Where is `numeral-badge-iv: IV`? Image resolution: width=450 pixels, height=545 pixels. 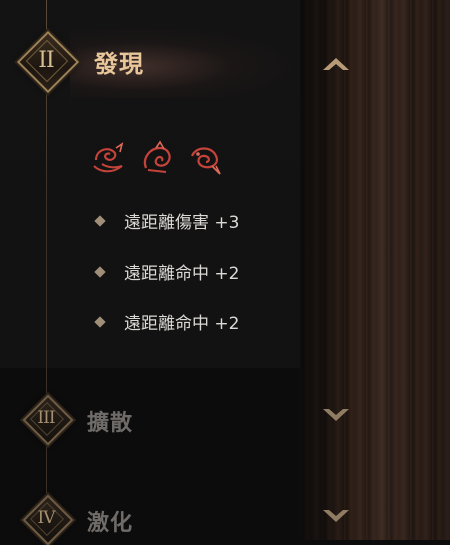
numeral-badge-iv: IV is located at coordinates (48, 519).